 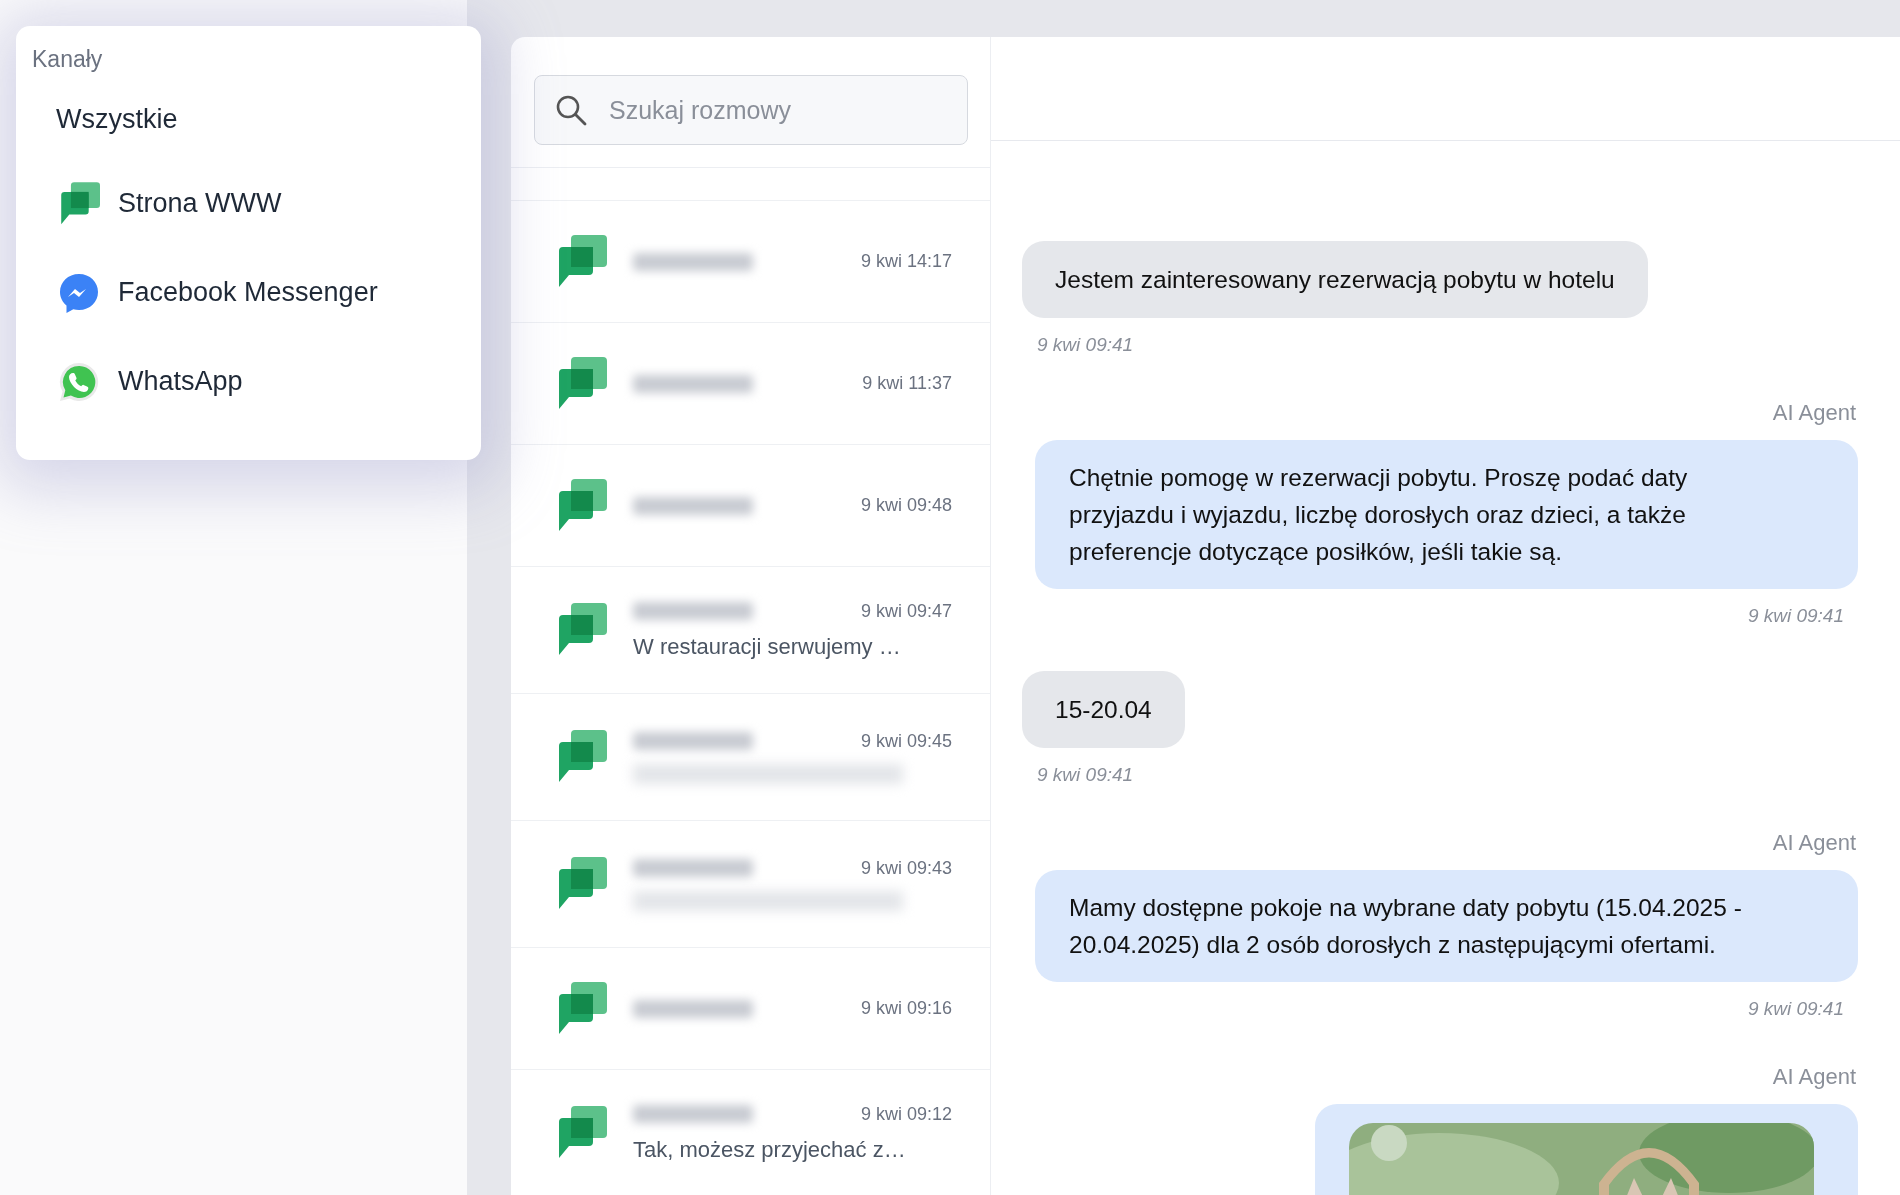 I want to click on message-bubble: Chętnie pomogę w rezerwacji pobytu. Proszę podać daty przyjazdu i wyjazdu, liczbę dorosłych oraz dzieci, a także preferencje dotyczące posiłków, jeśli takie są., so click(x=1446, y=514).